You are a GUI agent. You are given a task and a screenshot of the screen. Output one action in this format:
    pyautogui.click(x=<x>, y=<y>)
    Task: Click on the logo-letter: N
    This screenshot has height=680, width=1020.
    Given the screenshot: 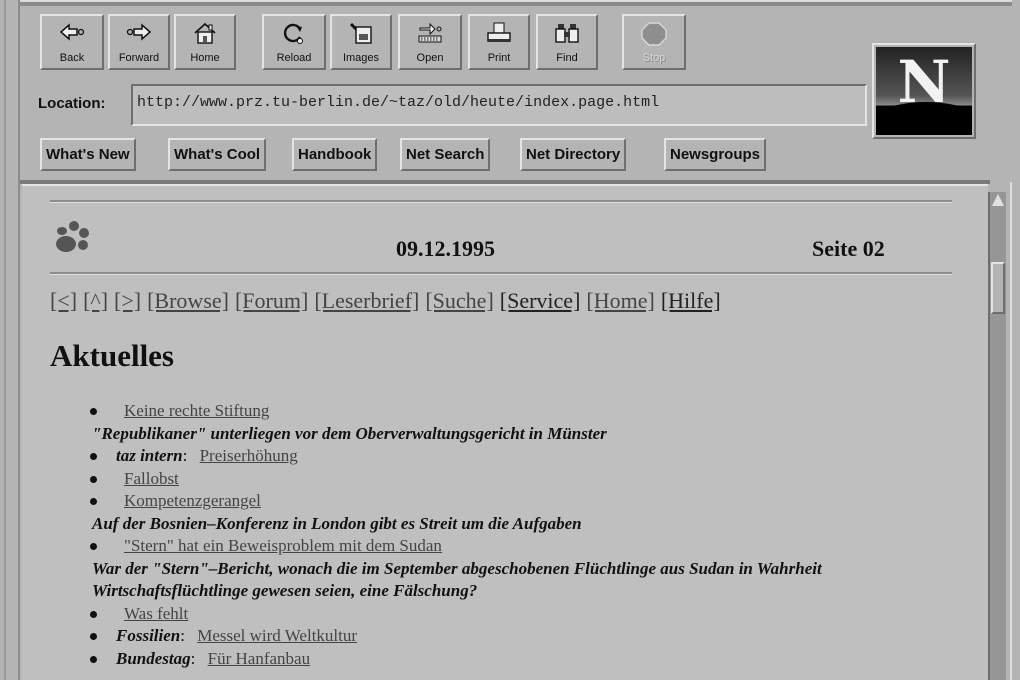 What is the action you would take?
    pyautogui.click(x=924, y=82)
    